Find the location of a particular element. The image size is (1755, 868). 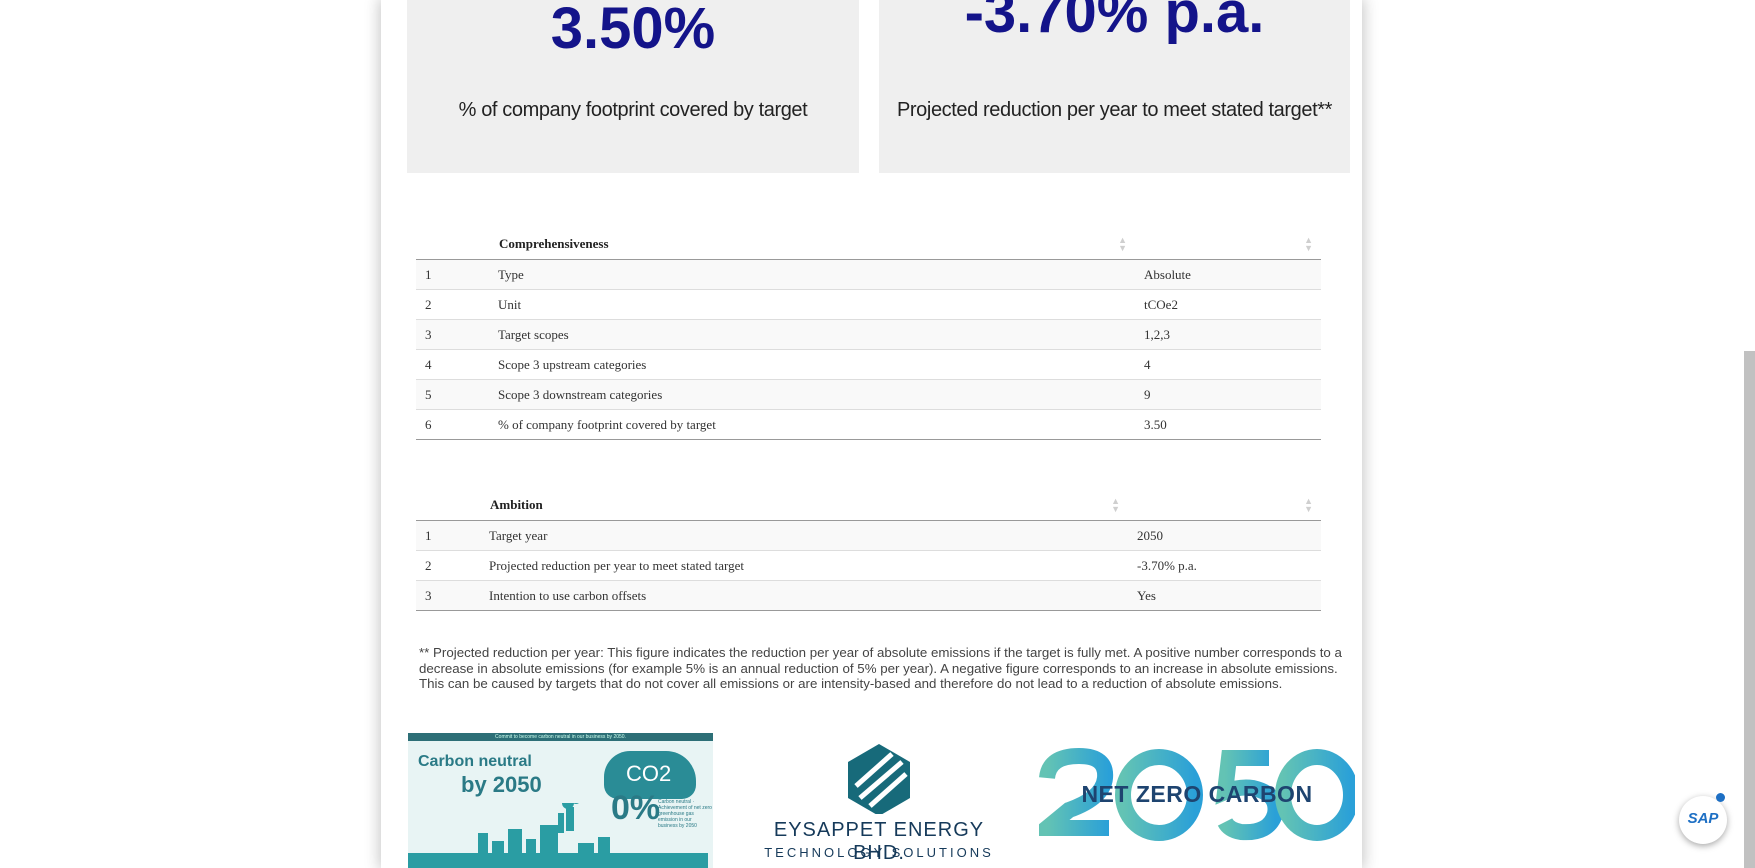

net-zero-logo: NET ZERO CARBON is located at coordinates (1191, 795).